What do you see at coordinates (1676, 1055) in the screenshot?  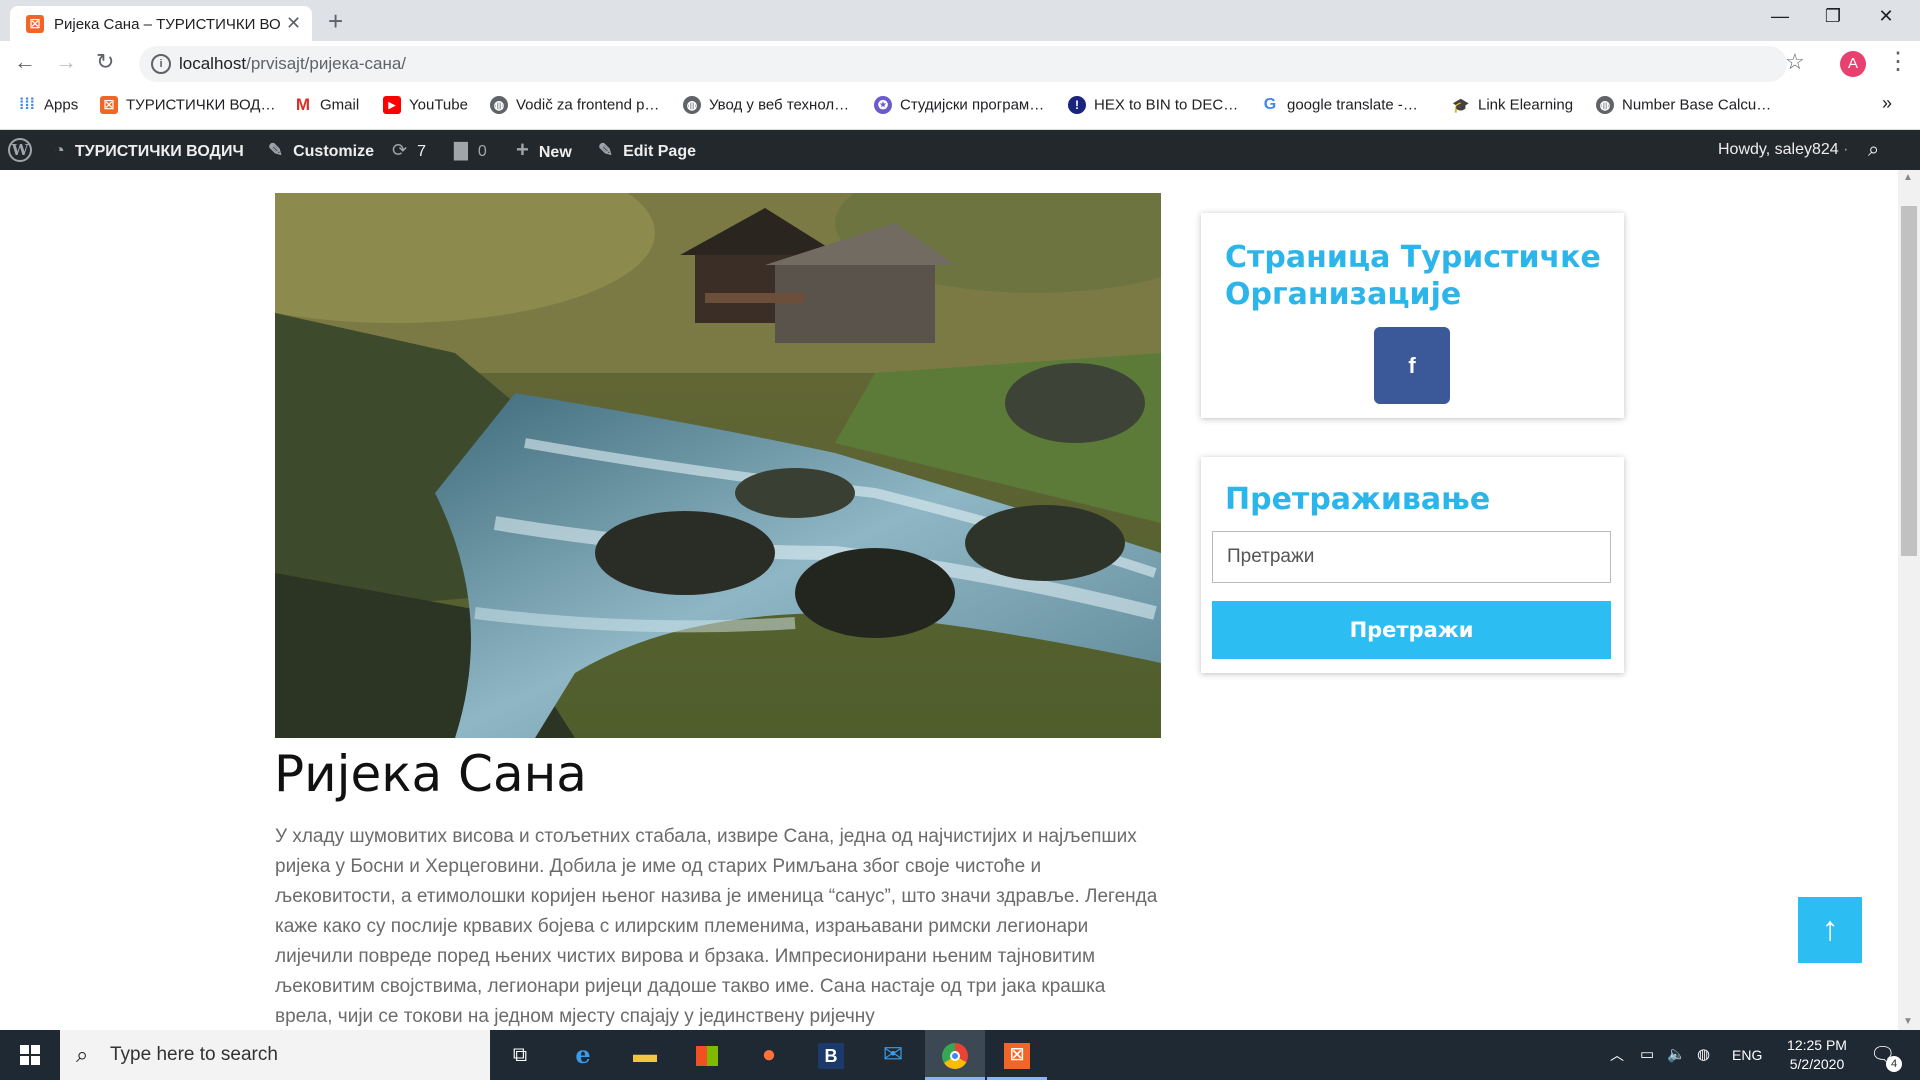 I see `volume-icon: 🔈` at bounding box center [1676, 1055].